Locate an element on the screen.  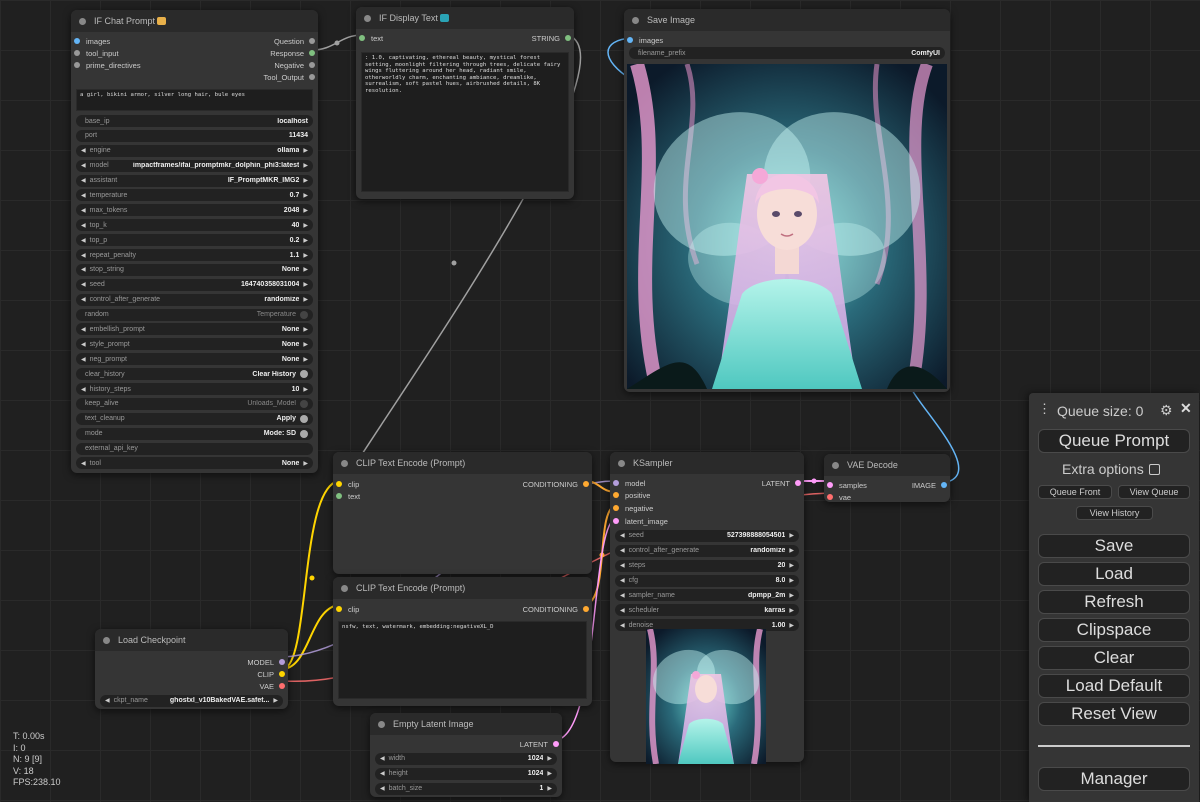
toggle-off is located at coordinates (304, 314).